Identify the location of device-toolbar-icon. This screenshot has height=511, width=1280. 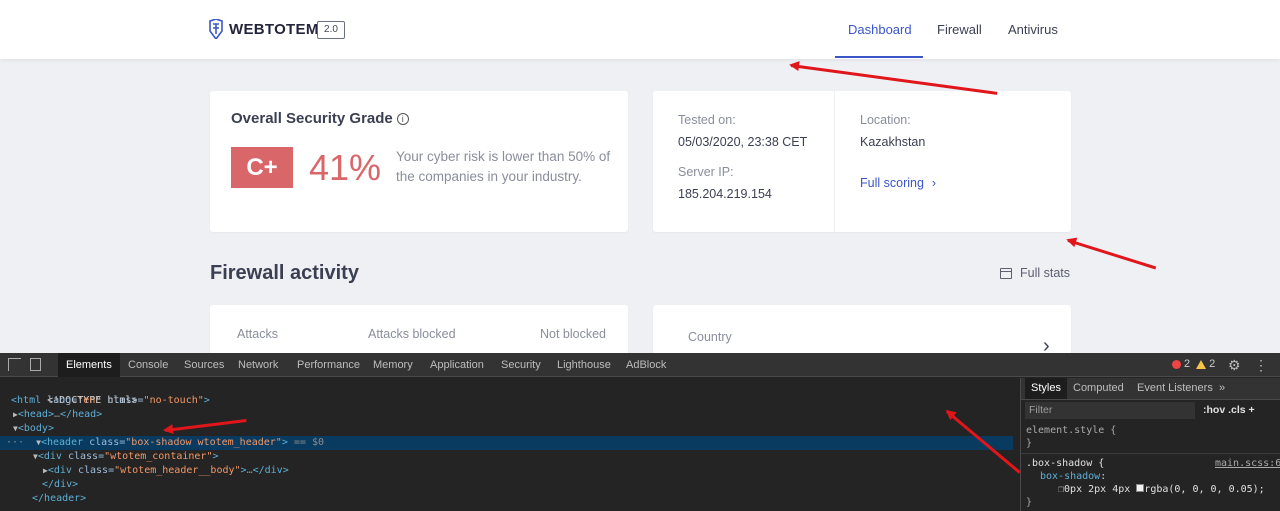
(35, 364).